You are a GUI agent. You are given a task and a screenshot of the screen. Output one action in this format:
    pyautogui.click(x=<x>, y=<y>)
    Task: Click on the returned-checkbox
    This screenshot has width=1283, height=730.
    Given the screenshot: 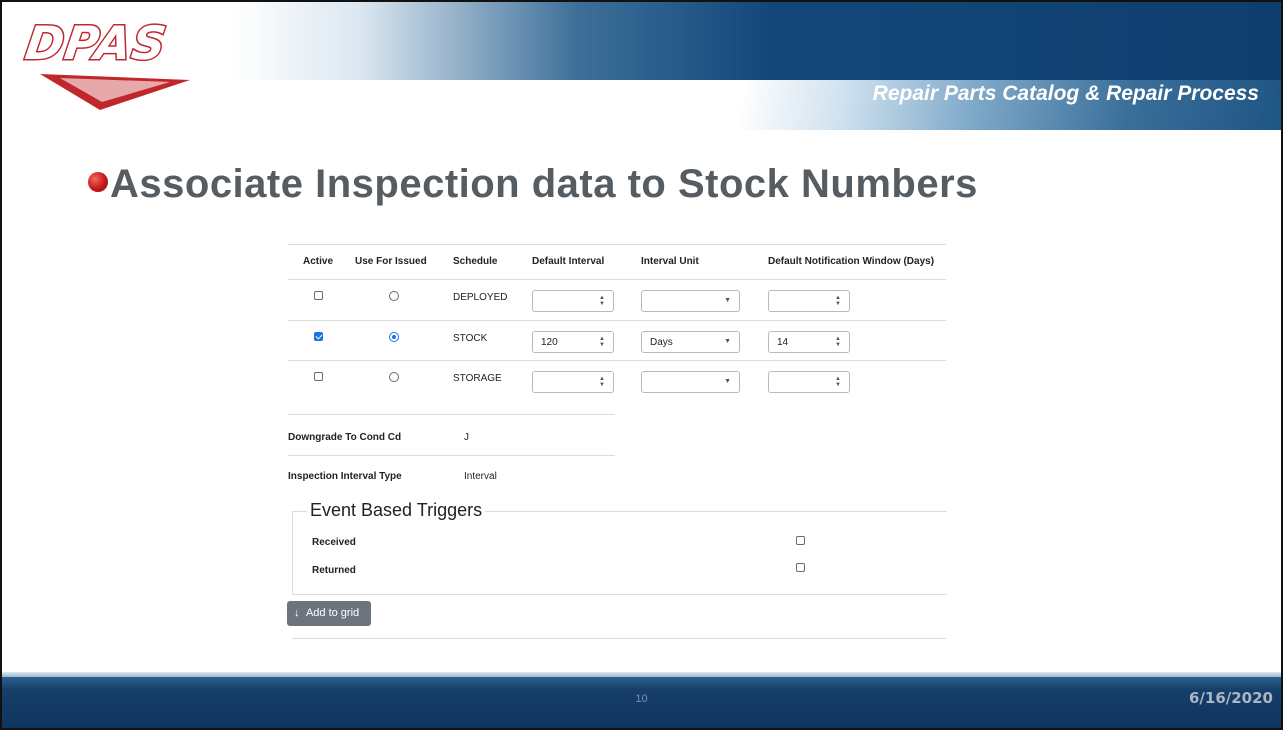 What is the action you would take?
    pyautogui.click(x=800, y=567)
    